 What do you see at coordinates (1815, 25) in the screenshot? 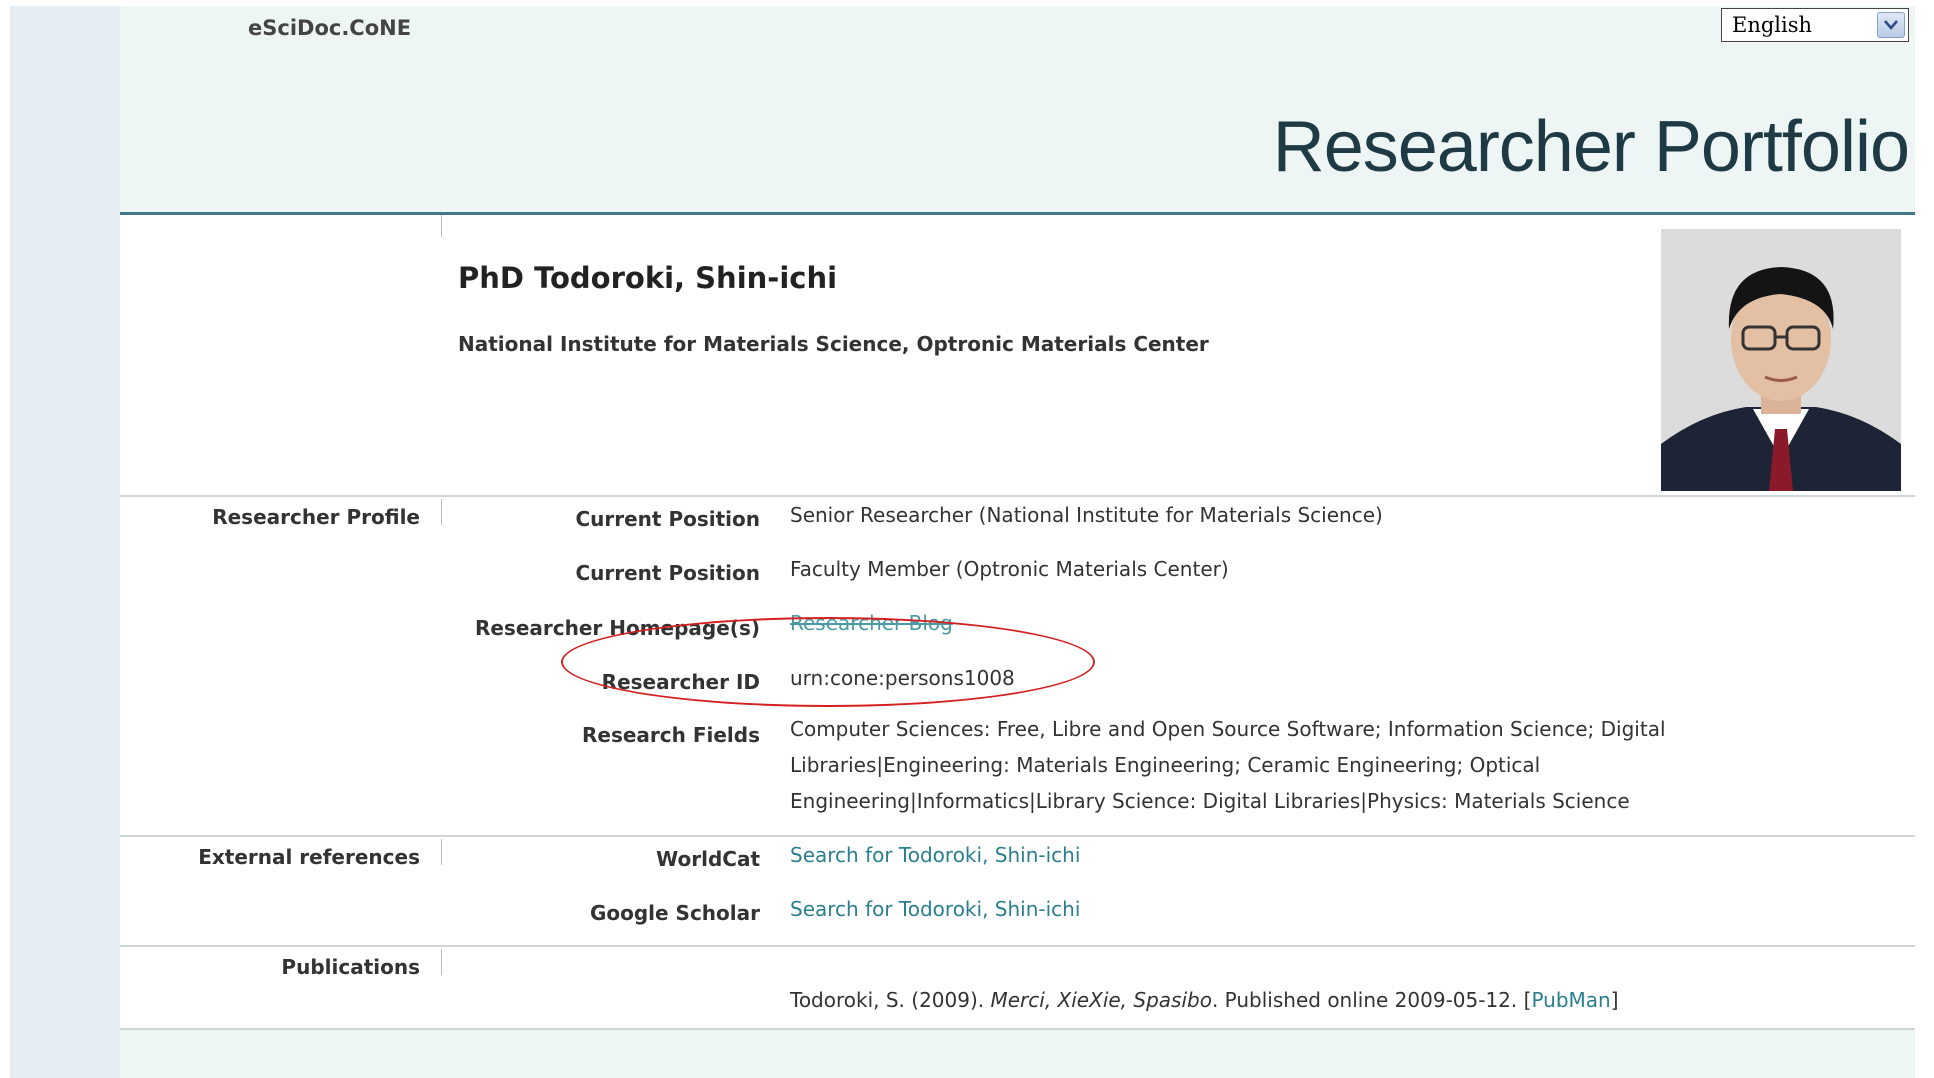
I see `language-select: English` at bounding box center [1815, 25].